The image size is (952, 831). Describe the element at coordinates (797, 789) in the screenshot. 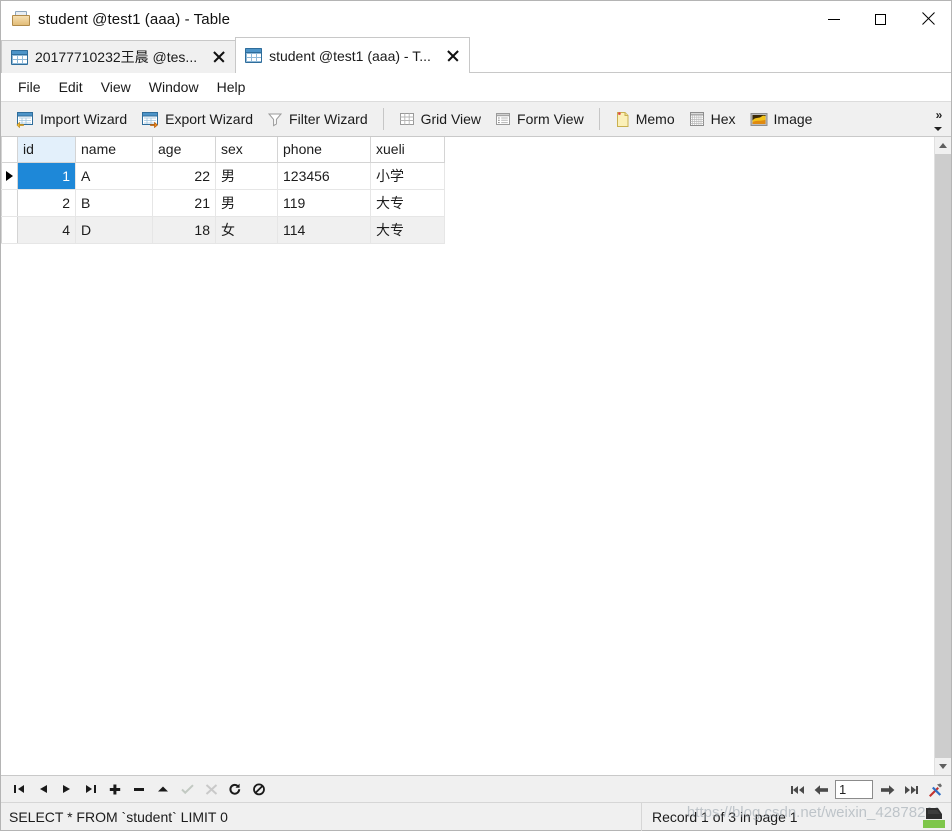

I see `first-page-button` at that location.